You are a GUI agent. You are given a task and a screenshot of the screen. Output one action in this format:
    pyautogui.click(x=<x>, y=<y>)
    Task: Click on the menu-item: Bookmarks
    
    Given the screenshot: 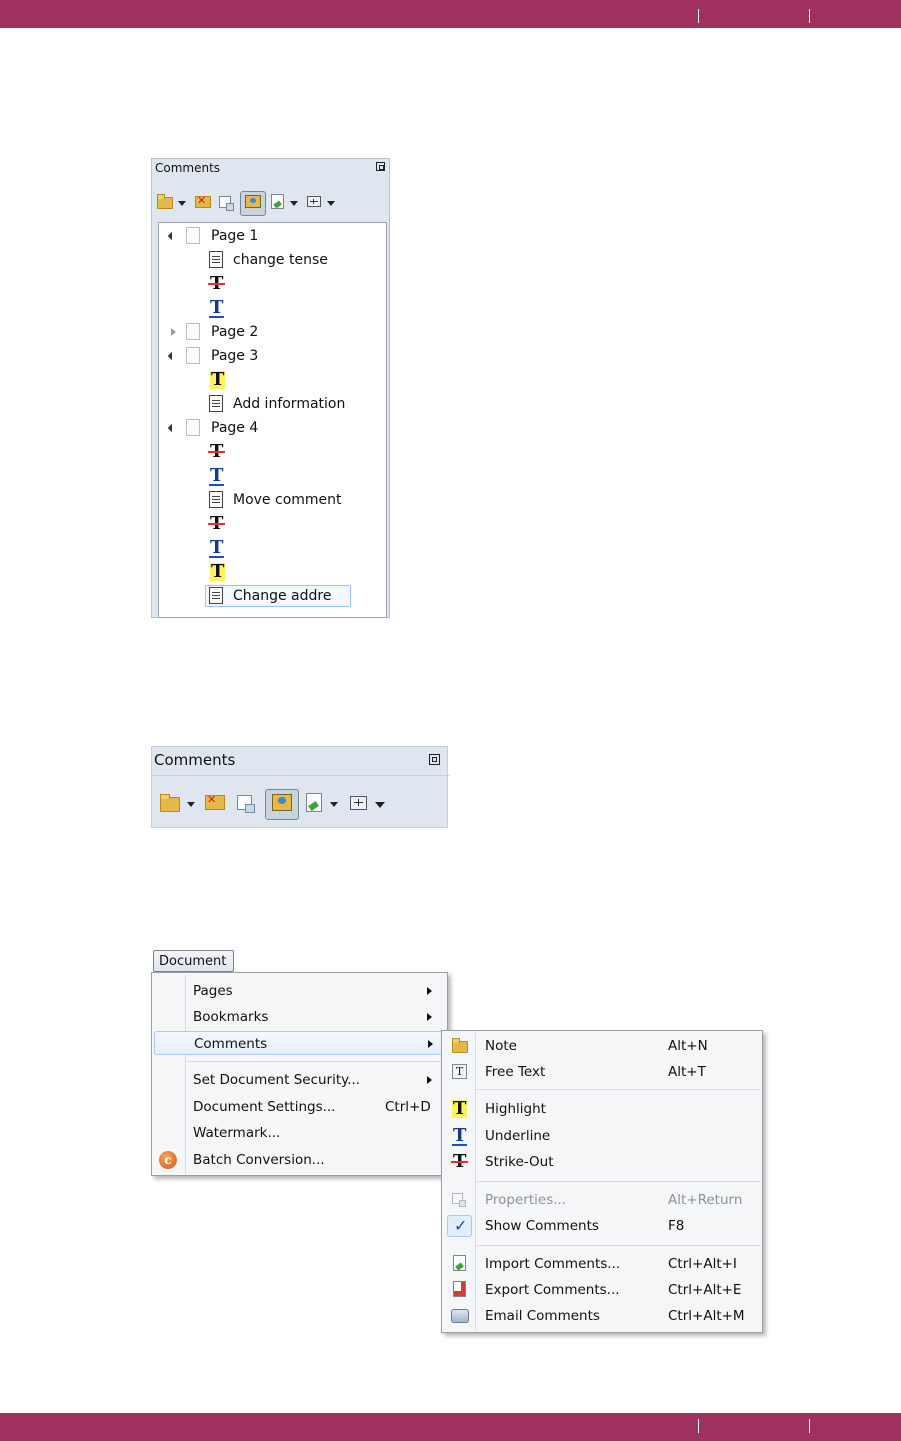 What is the action you would take?
    pyautogui.click(x=299, y=1017)
    